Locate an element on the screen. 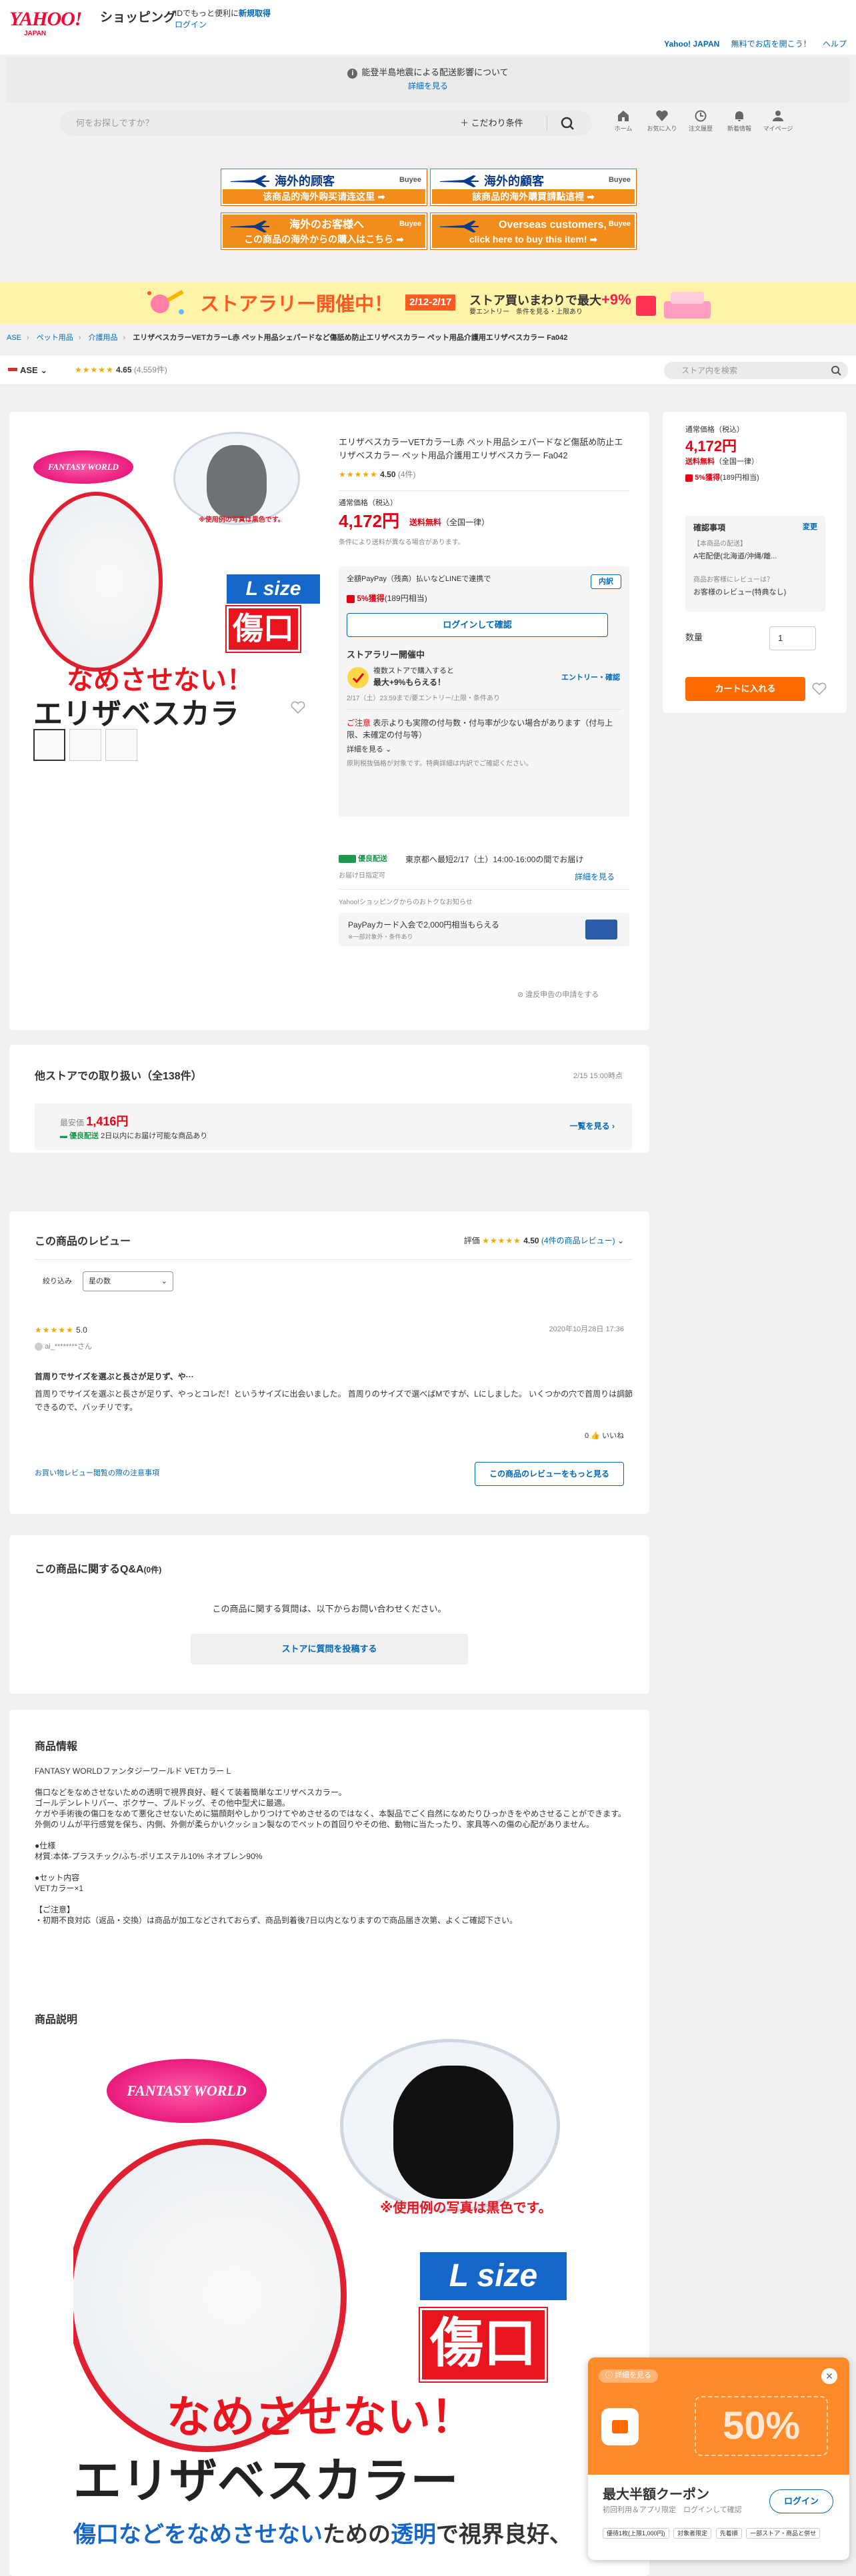  more-reviews-button: この商品のレビューをもっと見る is located at coordinates (549, 1474).